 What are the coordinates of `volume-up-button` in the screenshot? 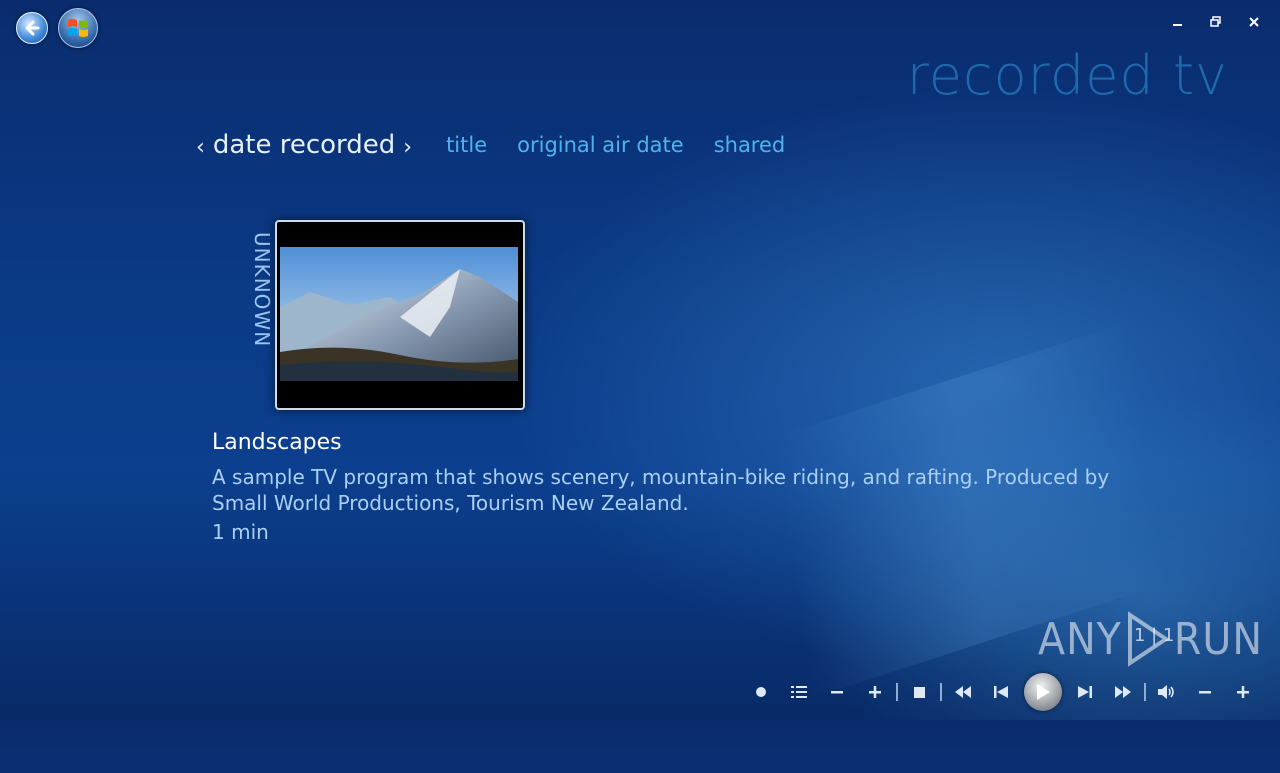 It's located at (1243, 692).